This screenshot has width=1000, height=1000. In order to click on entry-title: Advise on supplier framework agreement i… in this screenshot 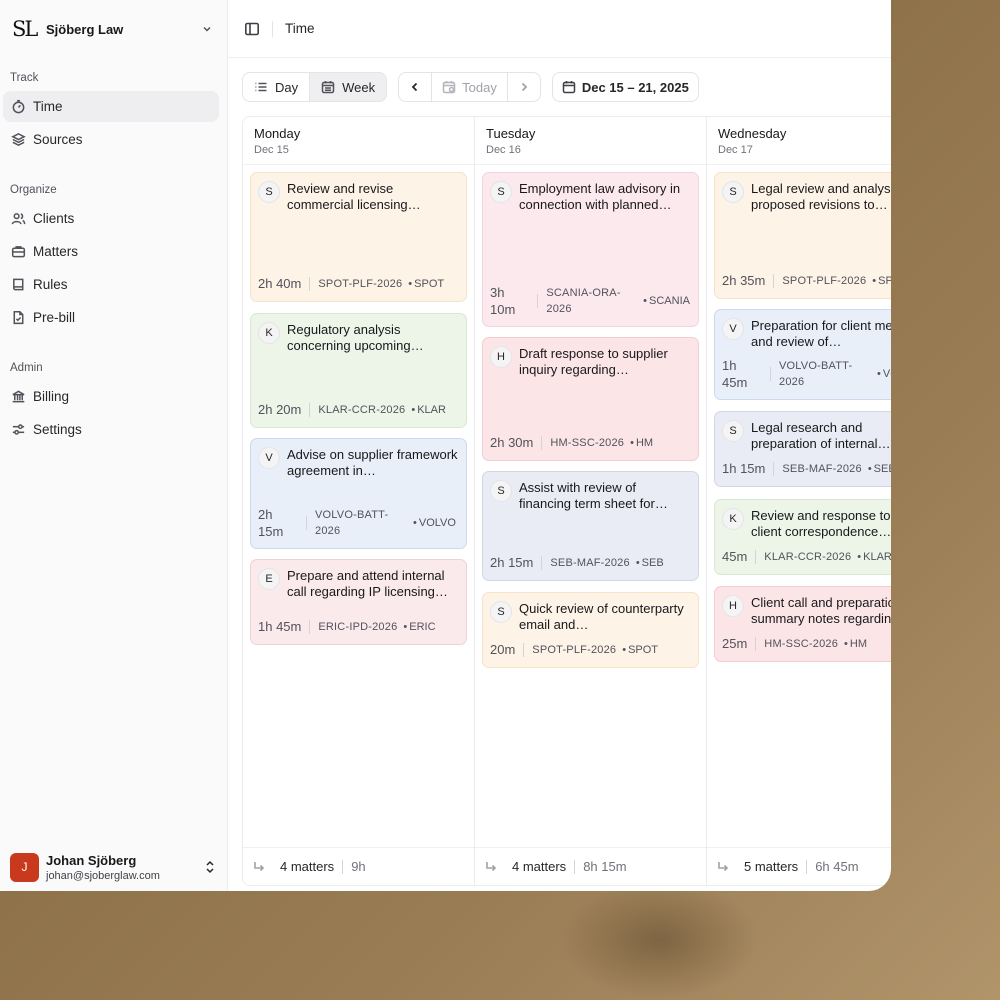, I will do `click(372, 462)`.